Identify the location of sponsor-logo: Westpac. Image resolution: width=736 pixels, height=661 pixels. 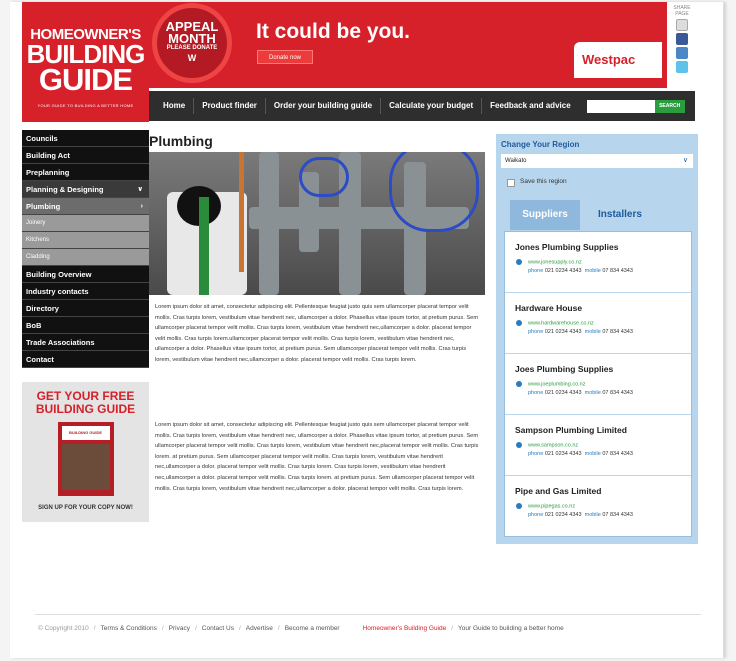
(618, 60).